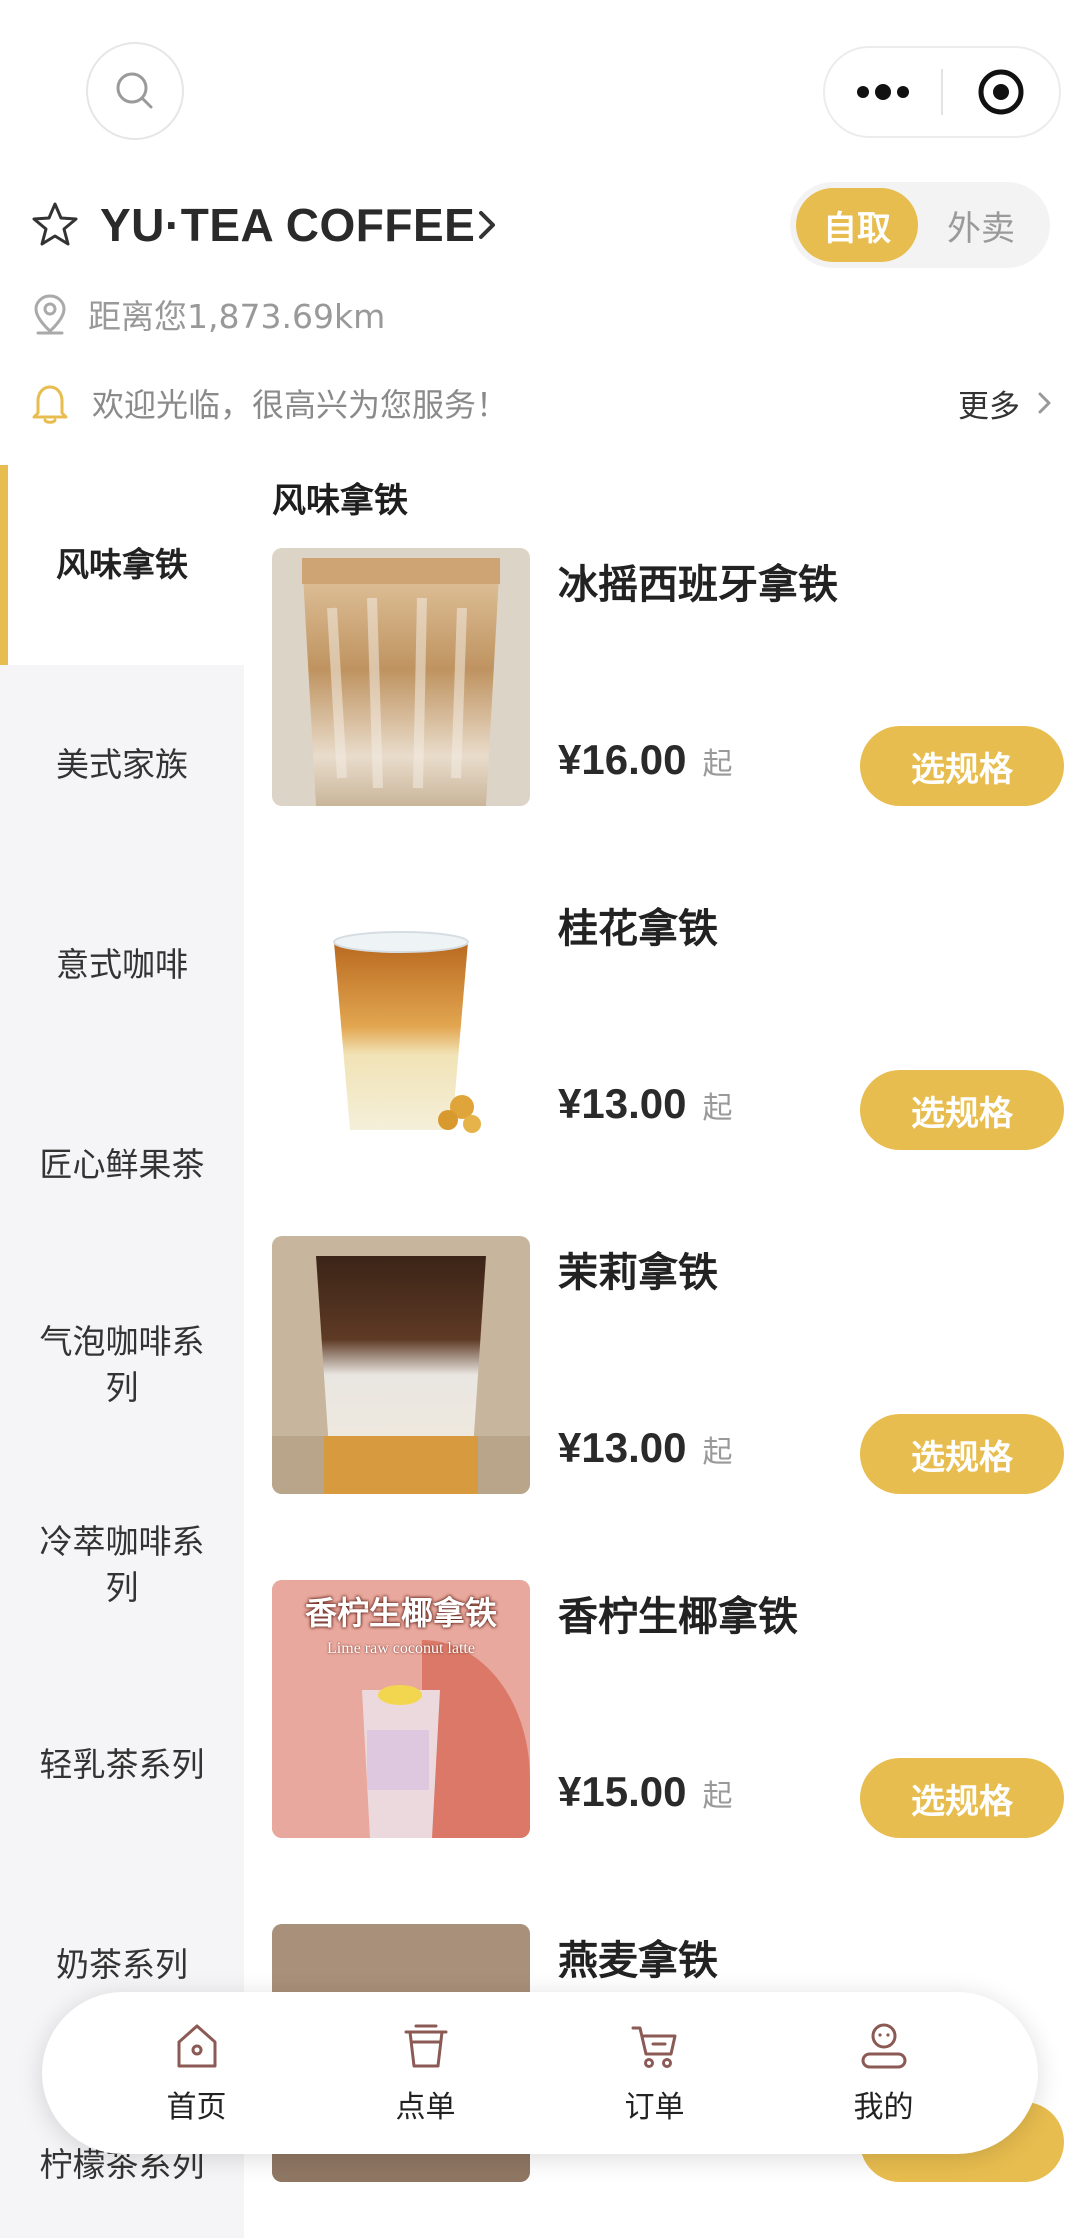 This screenshot has width=1080, height=2238. What do you see at coordinates (425, 2107) in the screenshot?
I see `tab-label: 点单` at bounding box center [425, 2107].